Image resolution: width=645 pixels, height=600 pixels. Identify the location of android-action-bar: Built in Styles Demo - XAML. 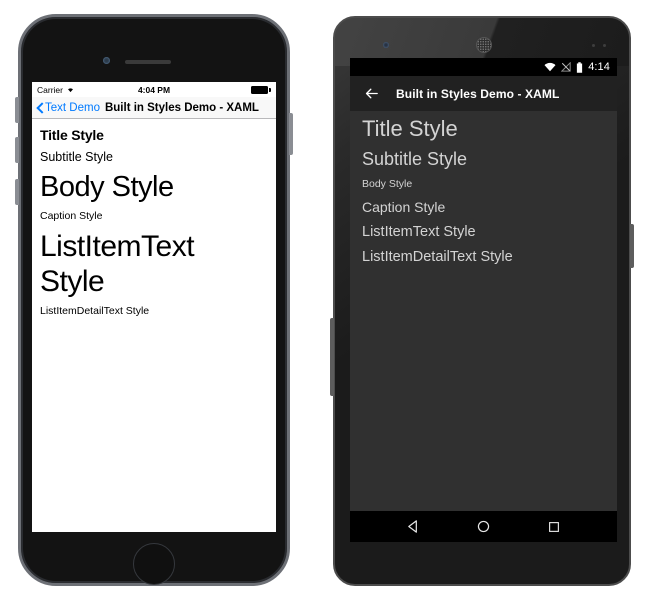
(483, 93).